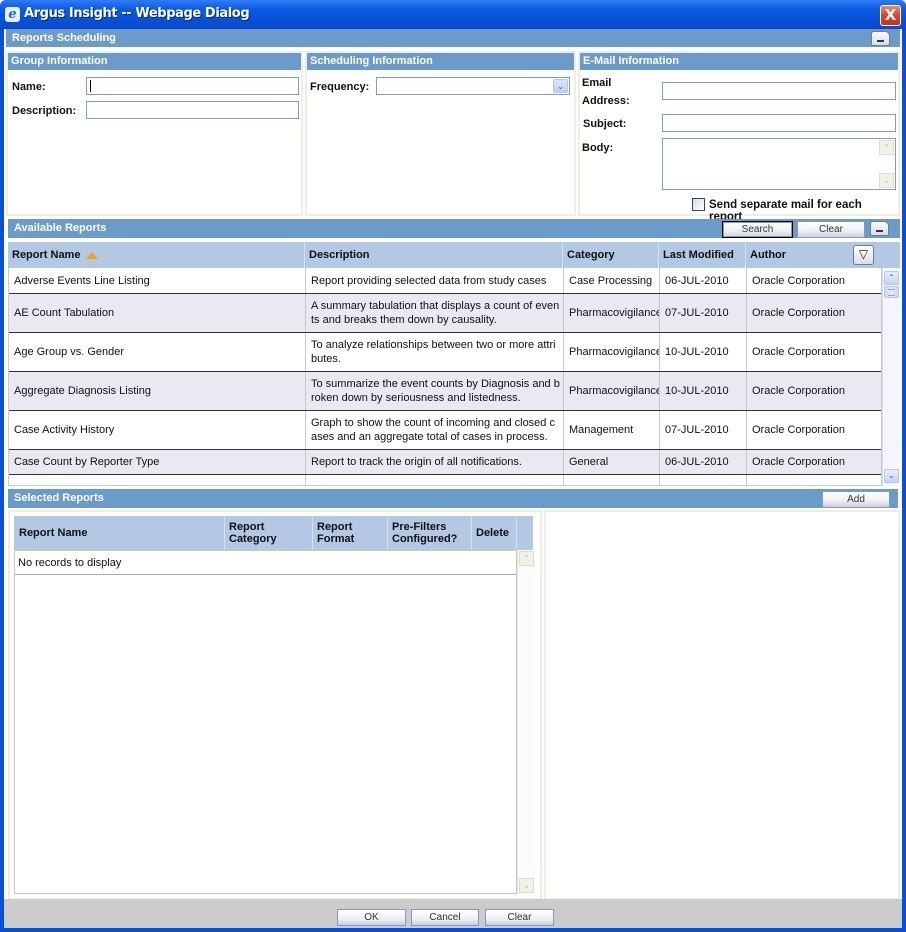 Image resolution: width=906 pixels, height=932 pixels. Describe the element at coordinates (779, 91) in the screenshot. I see `email-address-input` at that location.